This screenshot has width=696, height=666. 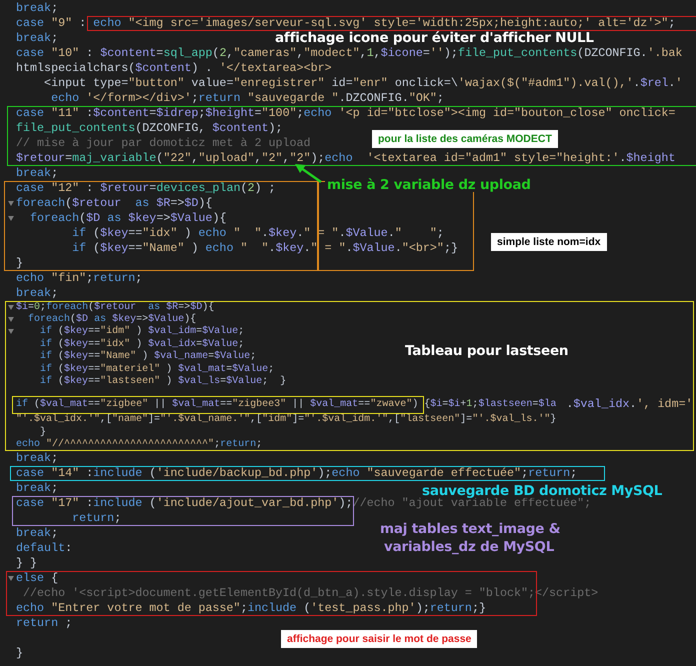 I want to click on code-line: return;, so click(x=96, y=519).